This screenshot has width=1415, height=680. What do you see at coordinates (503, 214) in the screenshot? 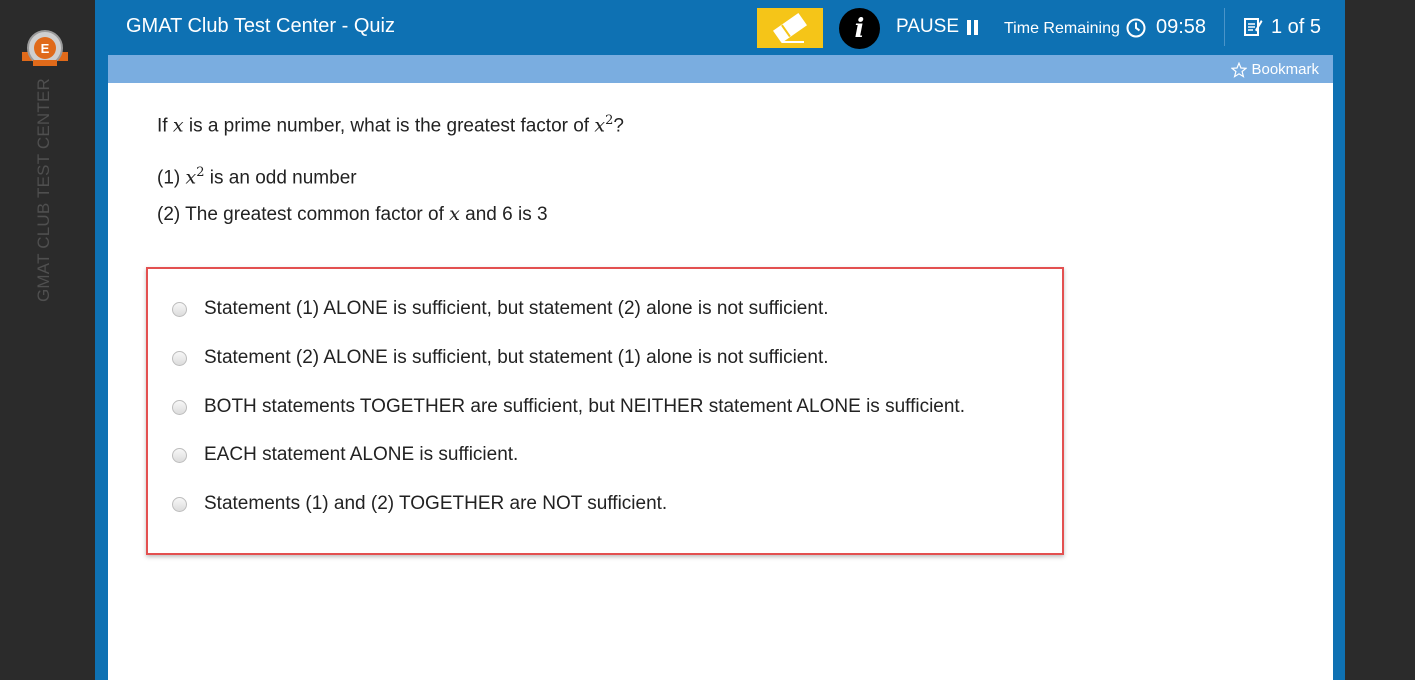
I see `statement-text: and 6 is 3` at bounding box center [503, 214].